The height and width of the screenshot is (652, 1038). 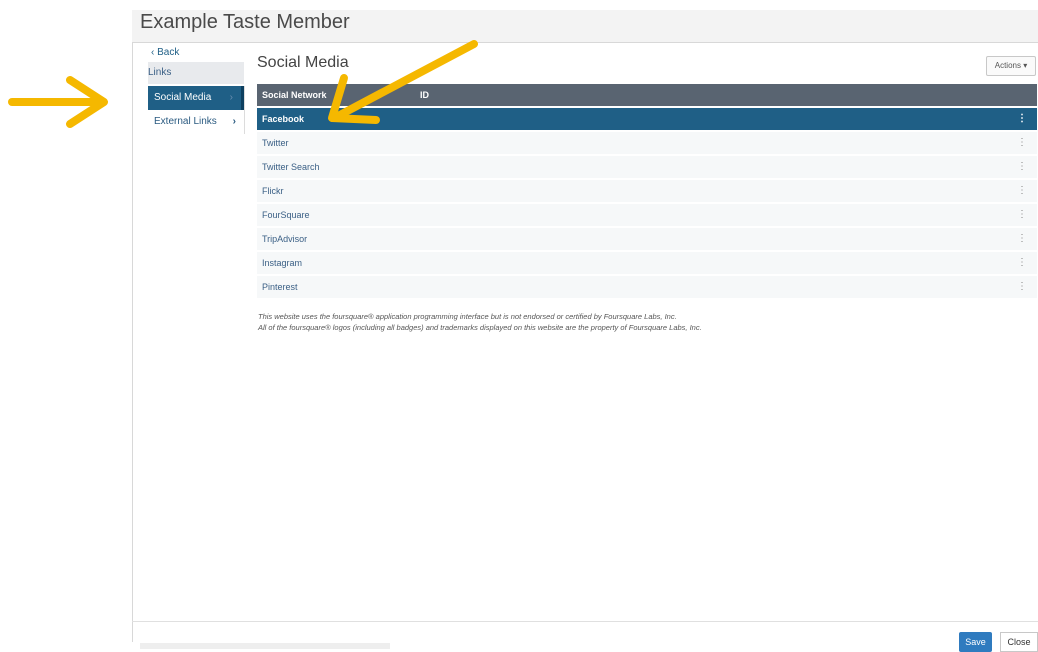 What do you see at coordinates (58, 102) in the screenshot?
I see `arrow-right-icon` at bounding box center [58, 102].